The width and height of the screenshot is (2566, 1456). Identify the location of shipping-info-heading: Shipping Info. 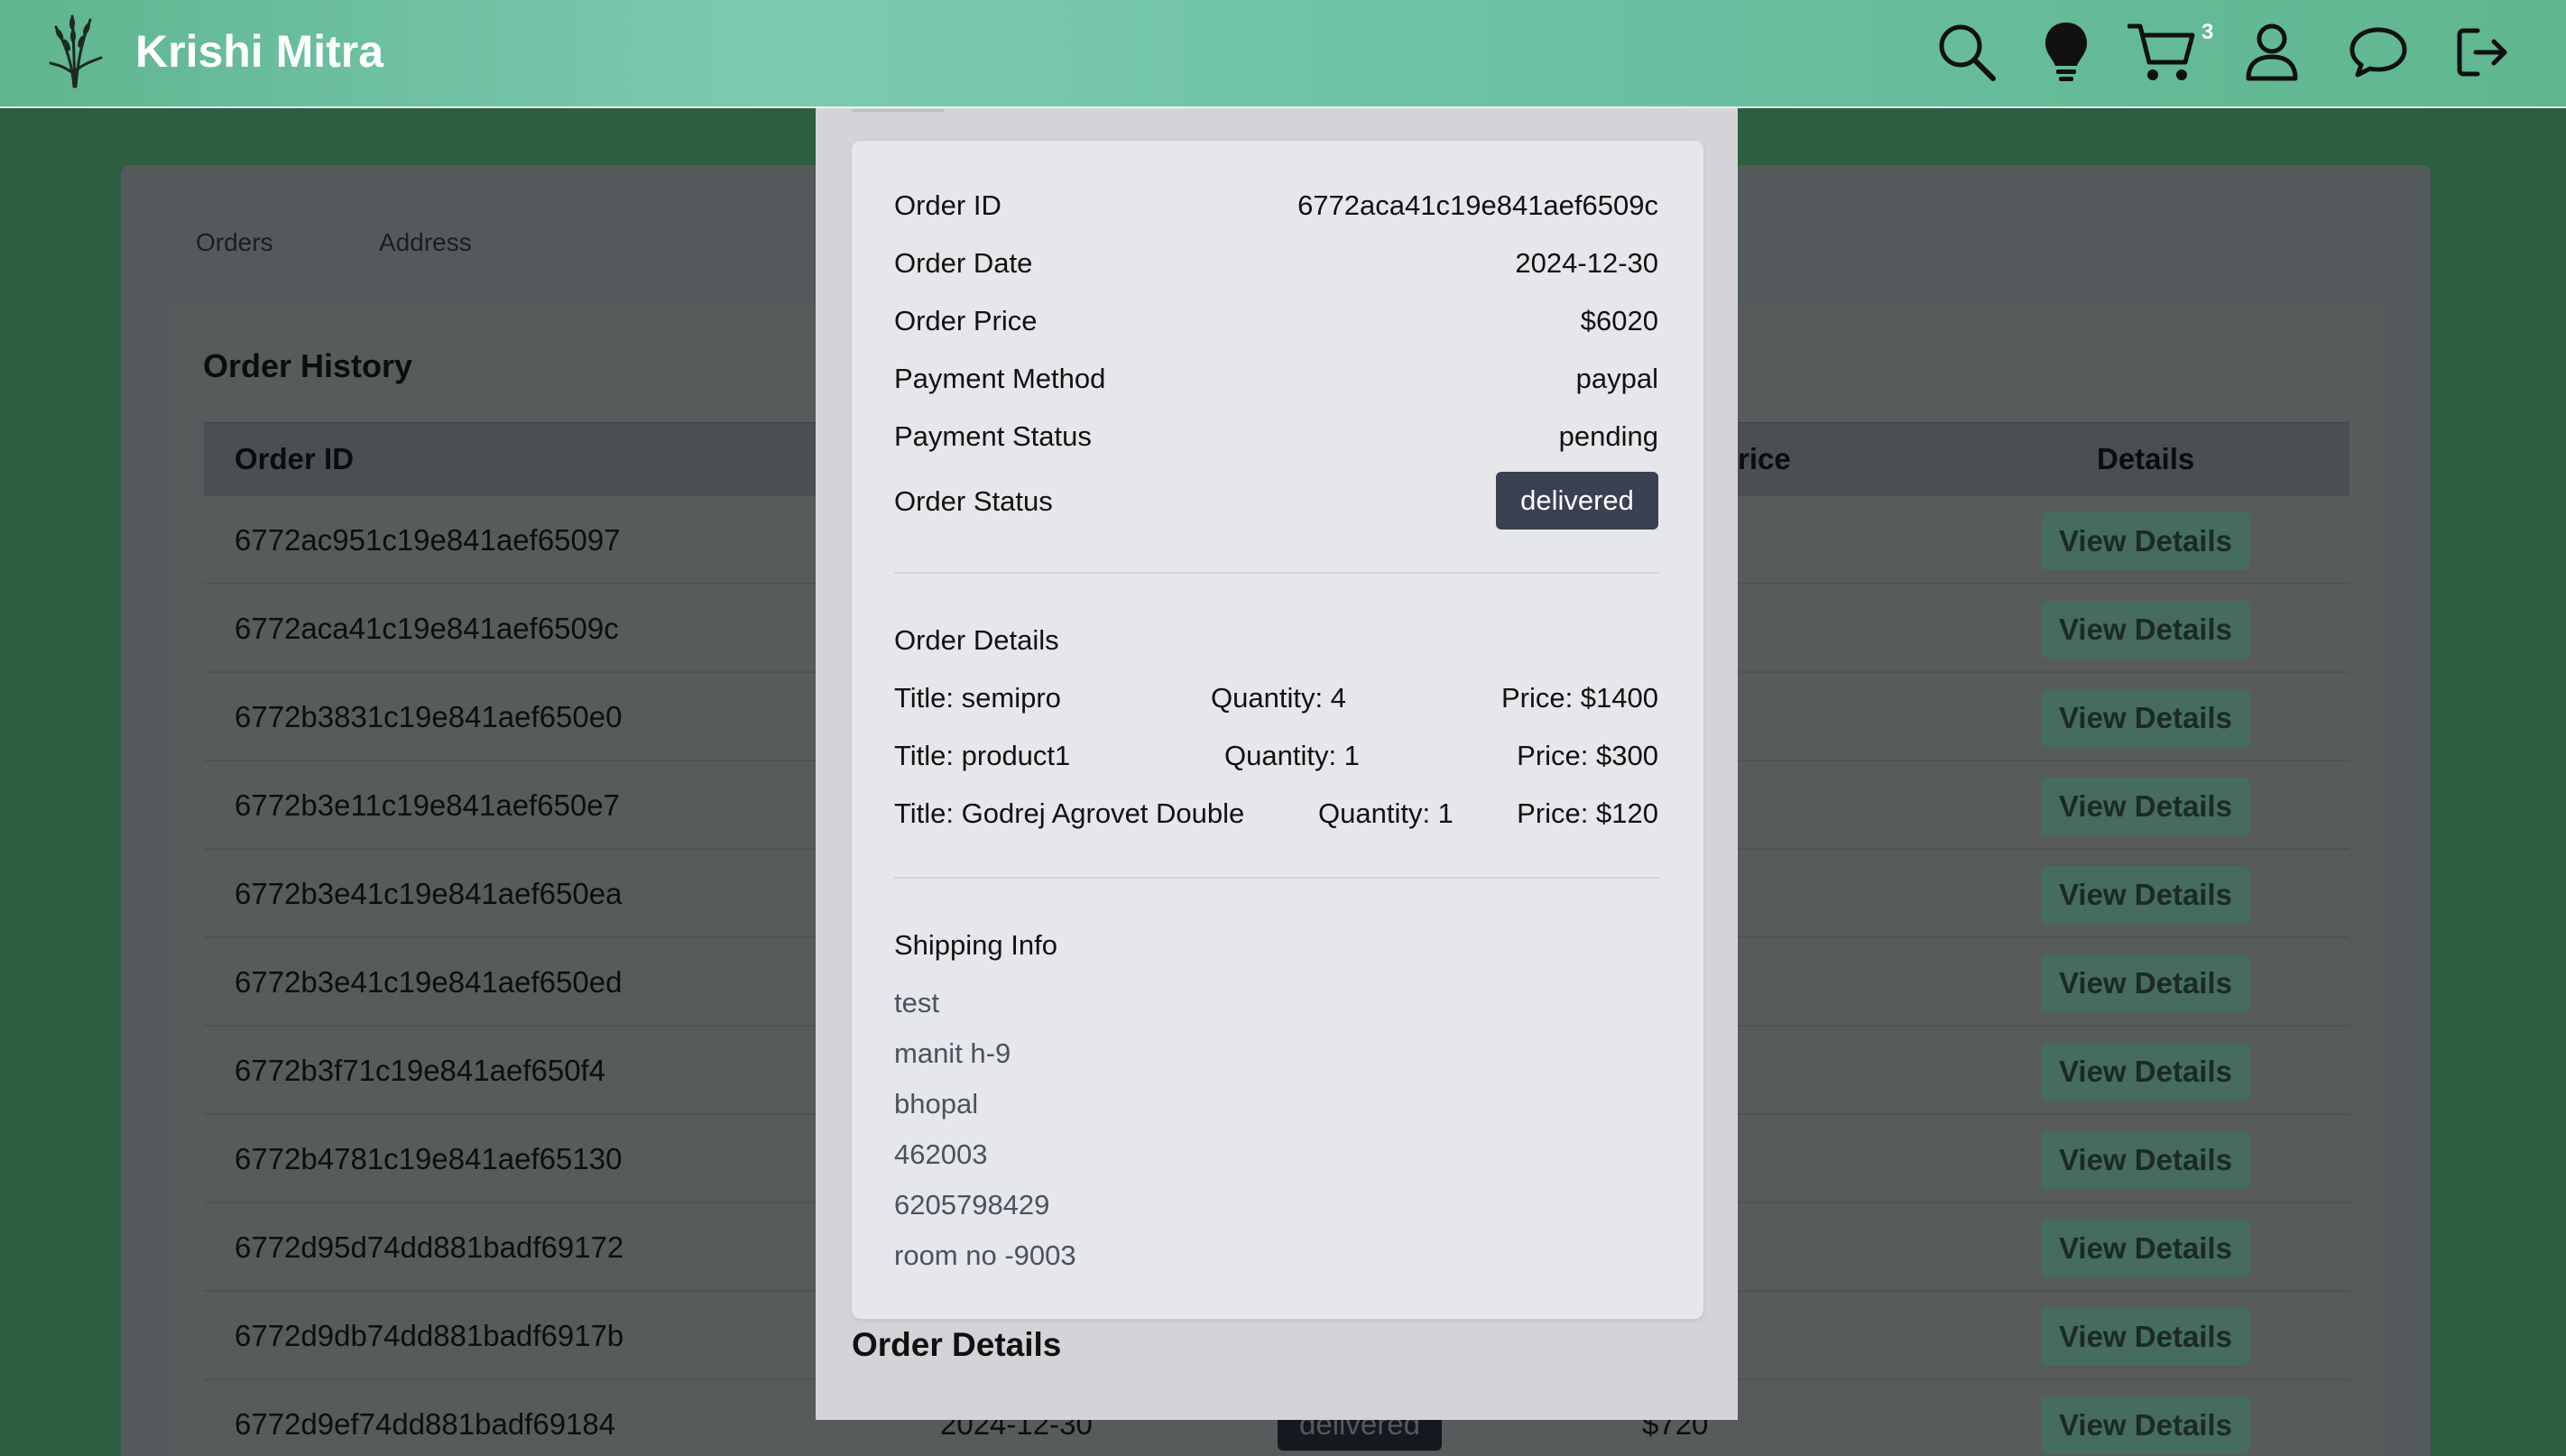
(976, 945).